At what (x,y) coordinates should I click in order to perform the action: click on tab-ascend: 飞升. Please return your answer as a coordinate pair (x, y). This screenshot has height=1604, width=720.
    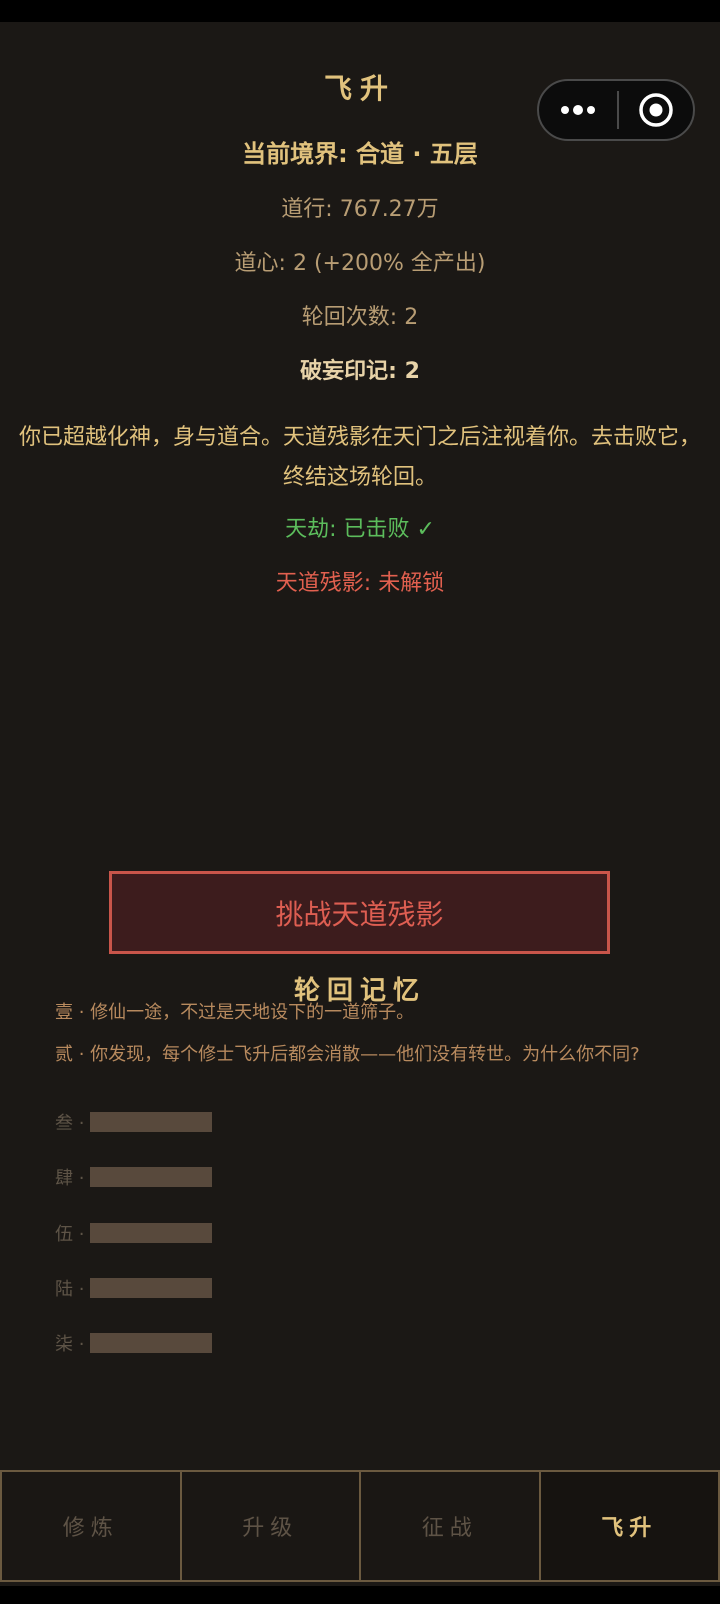
    Looking at the image, I should click on (629, 1526).